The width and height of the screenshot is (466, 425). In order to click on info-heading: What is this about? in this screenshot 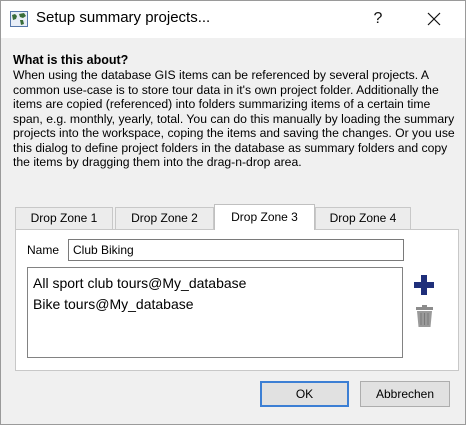, I will do `click(71, 60)`.